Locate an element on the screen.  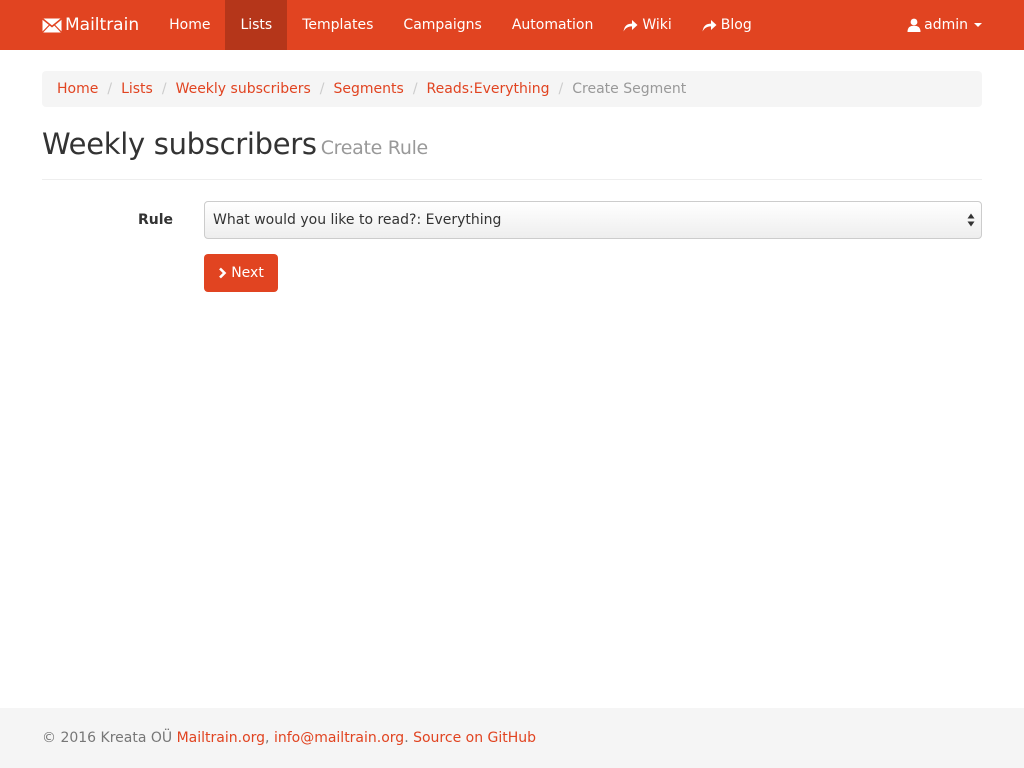
rule-label: Rule is located at coordinates (155, 220).